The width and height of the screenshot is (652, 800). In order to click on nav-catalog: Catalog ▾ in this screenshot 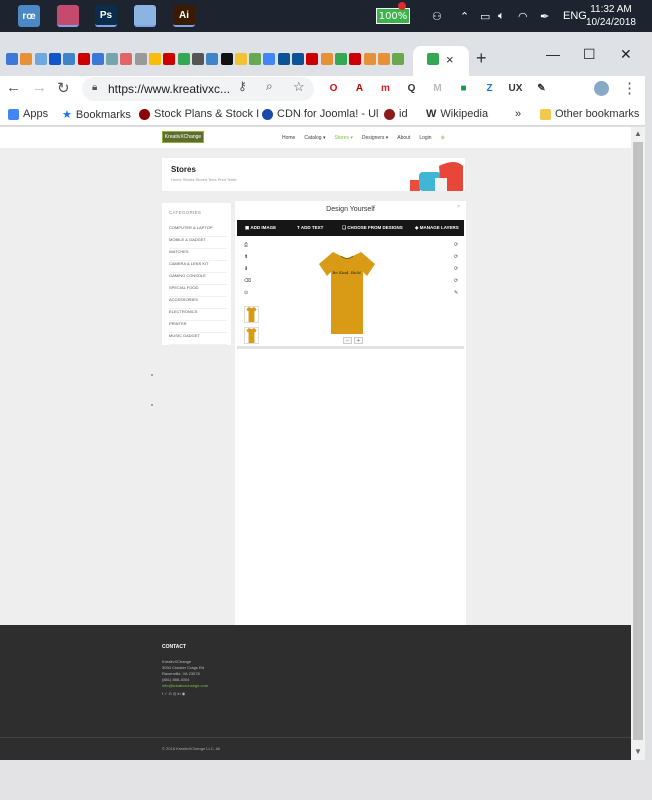, I will do `click(314, 138)`.